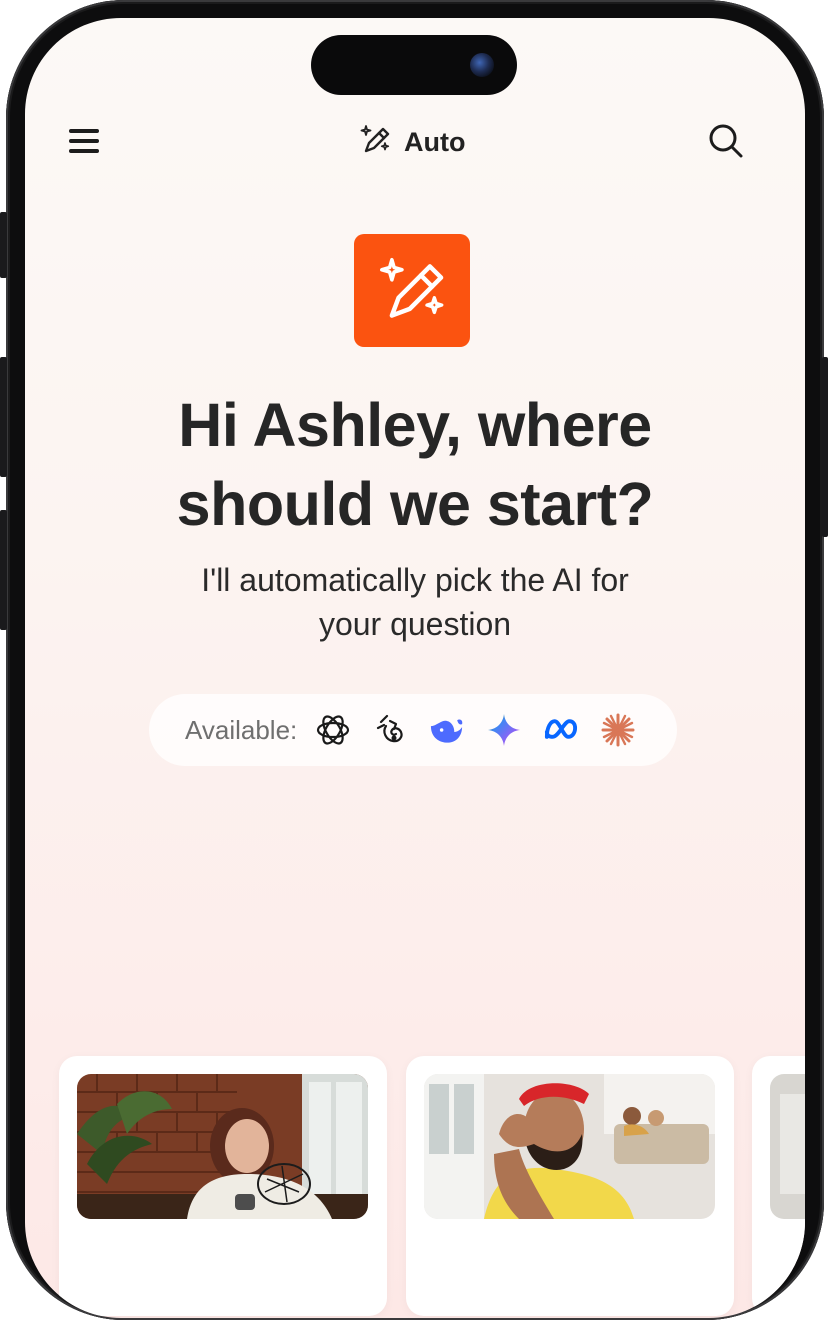  Describe the element at coordinates (446, 730) in the screenshot. I see `deepseek-whale-icon` at that location.